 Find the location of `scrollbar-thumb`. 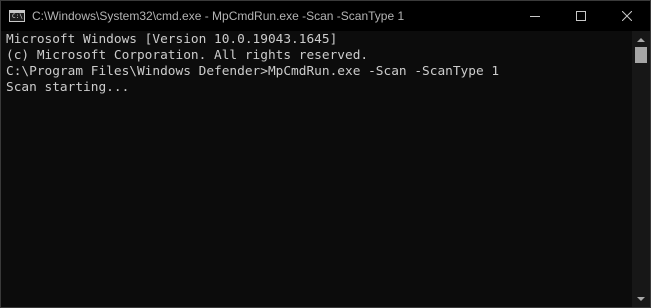

scrollbar-thumb is located at coordinates (641, 55).